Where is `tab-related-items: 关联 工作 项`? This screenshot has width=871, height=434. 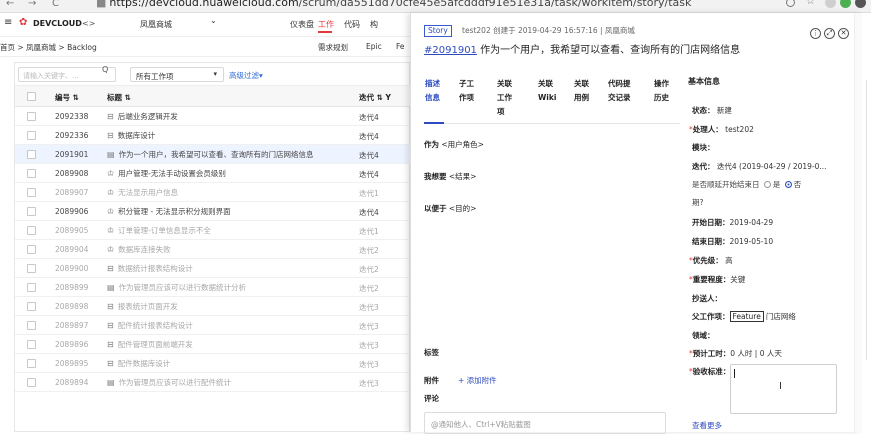 tab-related-items: 关联 工作 项 is located at coordinates (504, 98).